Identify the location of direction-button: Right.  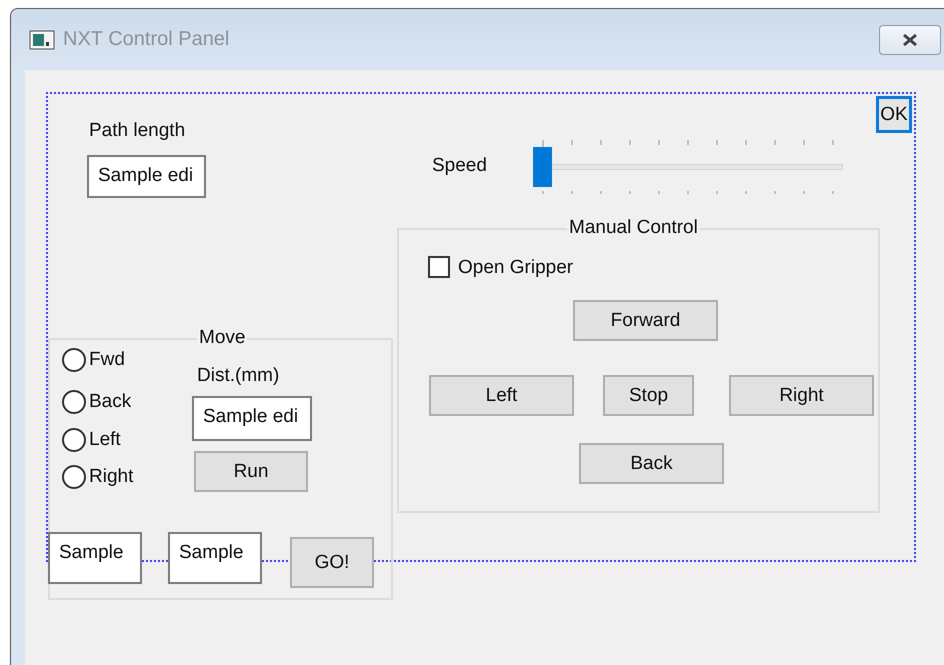
(801, 395).